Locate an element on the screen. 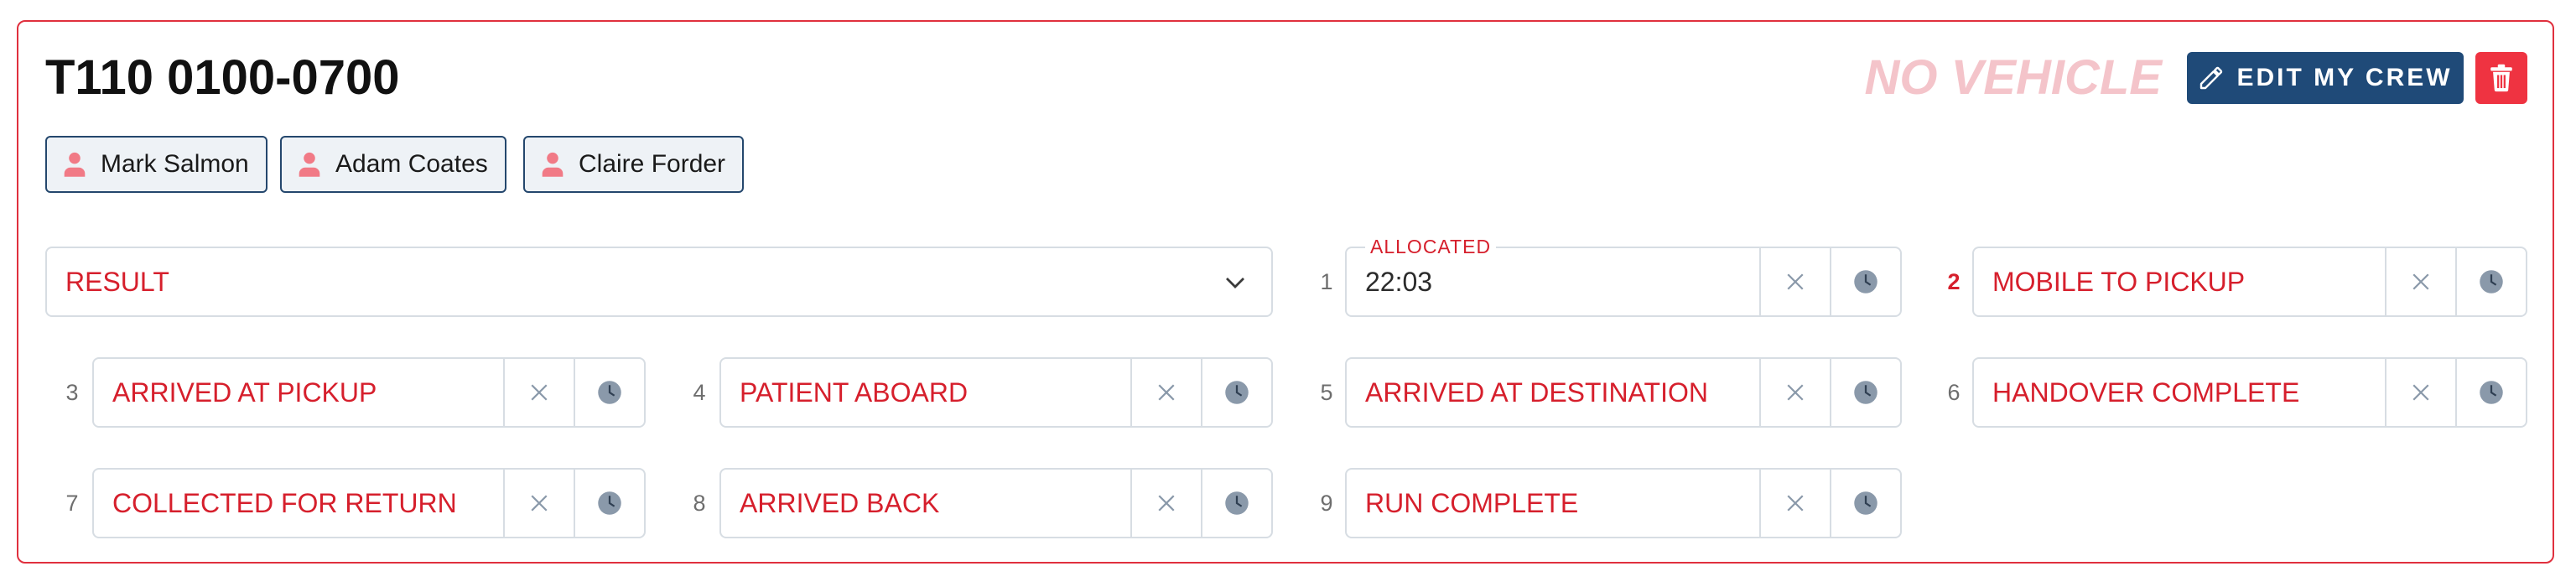 This screenshot has width=2576, height=587. crew-name: Mark Salmon is located at coordinates (175, 164).